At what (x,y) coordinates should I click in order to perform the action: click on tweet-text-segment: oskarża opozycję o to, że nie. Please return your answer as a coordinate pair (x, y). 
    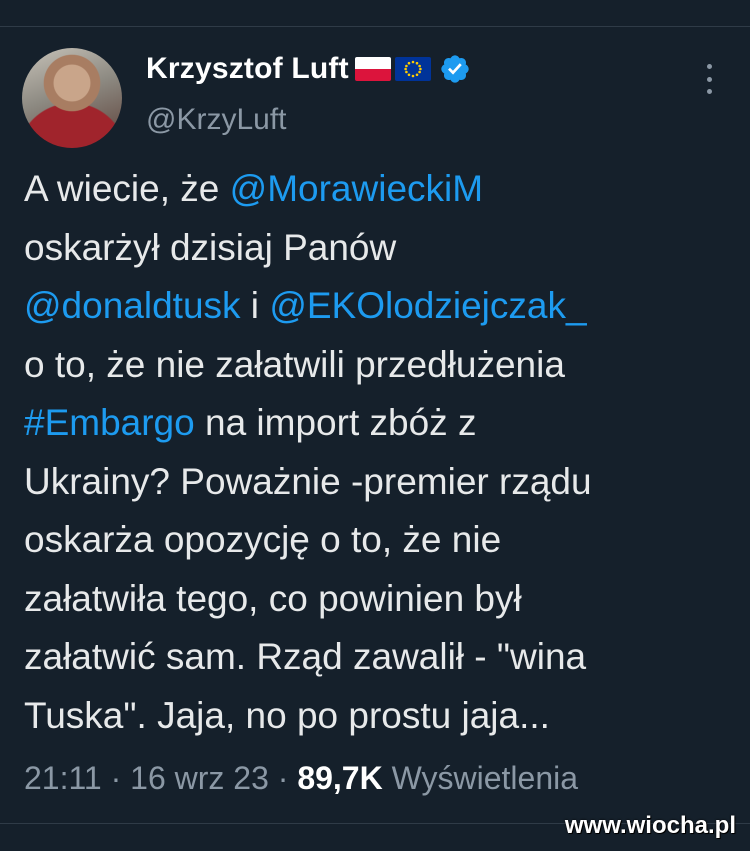
    Looking at the image, I should click on (263, 539).